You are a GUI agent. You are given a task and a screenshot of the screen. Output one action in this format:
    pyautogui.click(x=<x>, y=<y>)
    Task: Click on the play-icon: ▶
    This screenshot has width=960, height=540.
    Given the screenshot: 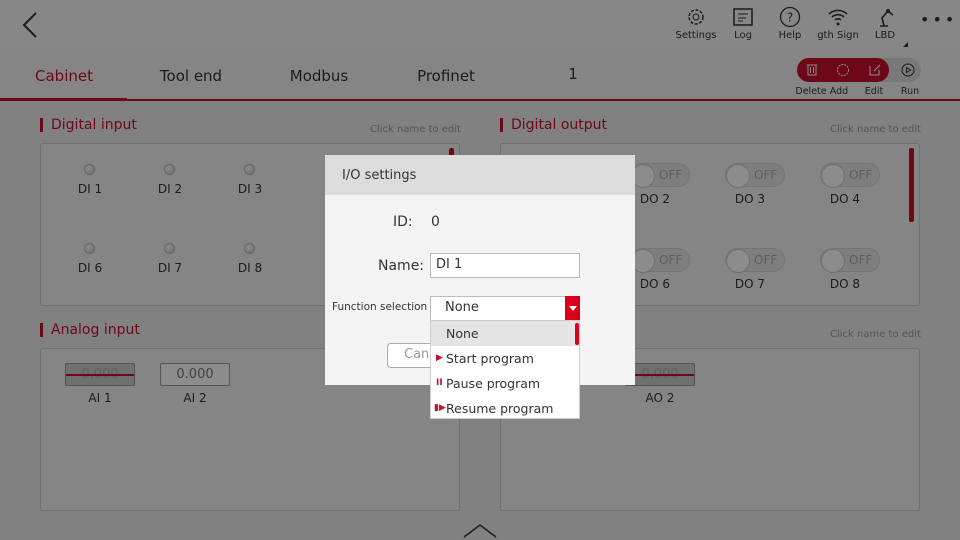 What is the action you would take?
    pyautogui.click(x=439, y=358)
    